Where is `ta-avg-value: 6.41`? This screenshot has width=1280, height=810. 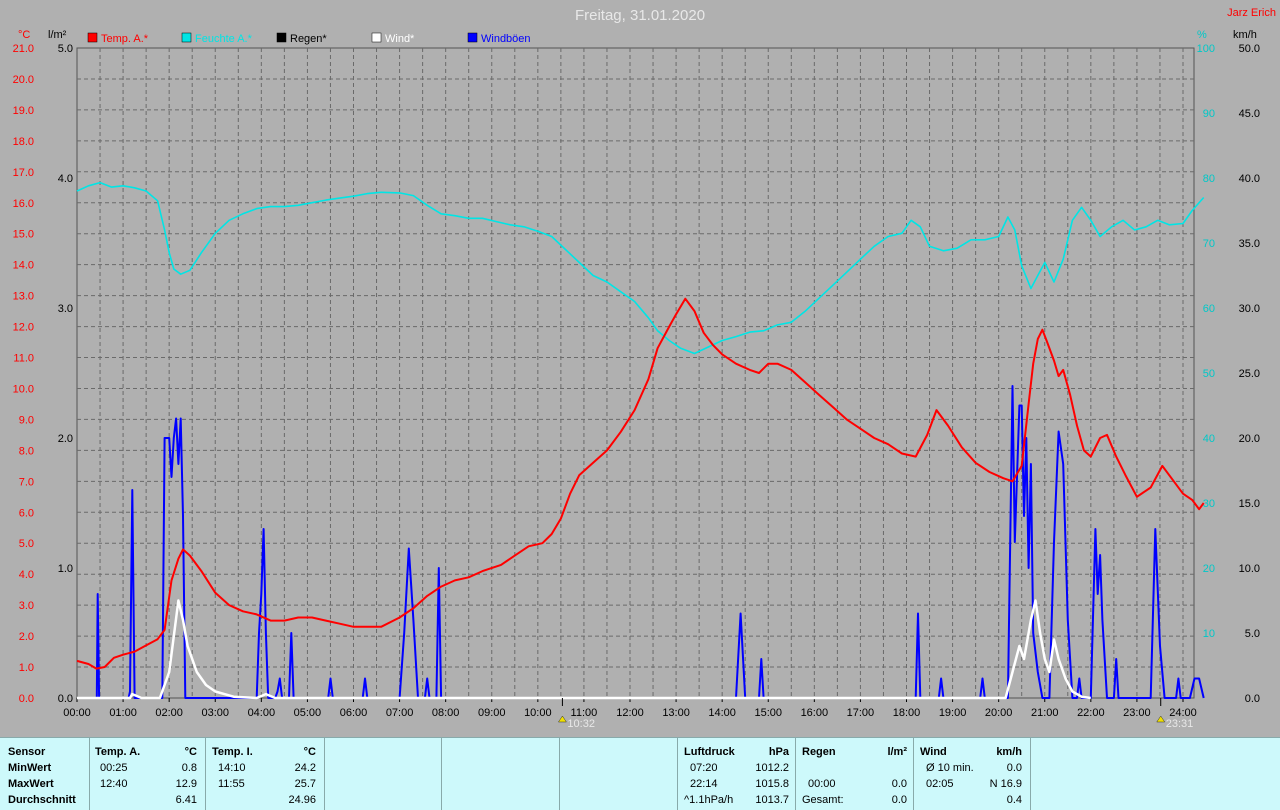 ta-avg-value: 6.41 is located at coordinates (186, 800).